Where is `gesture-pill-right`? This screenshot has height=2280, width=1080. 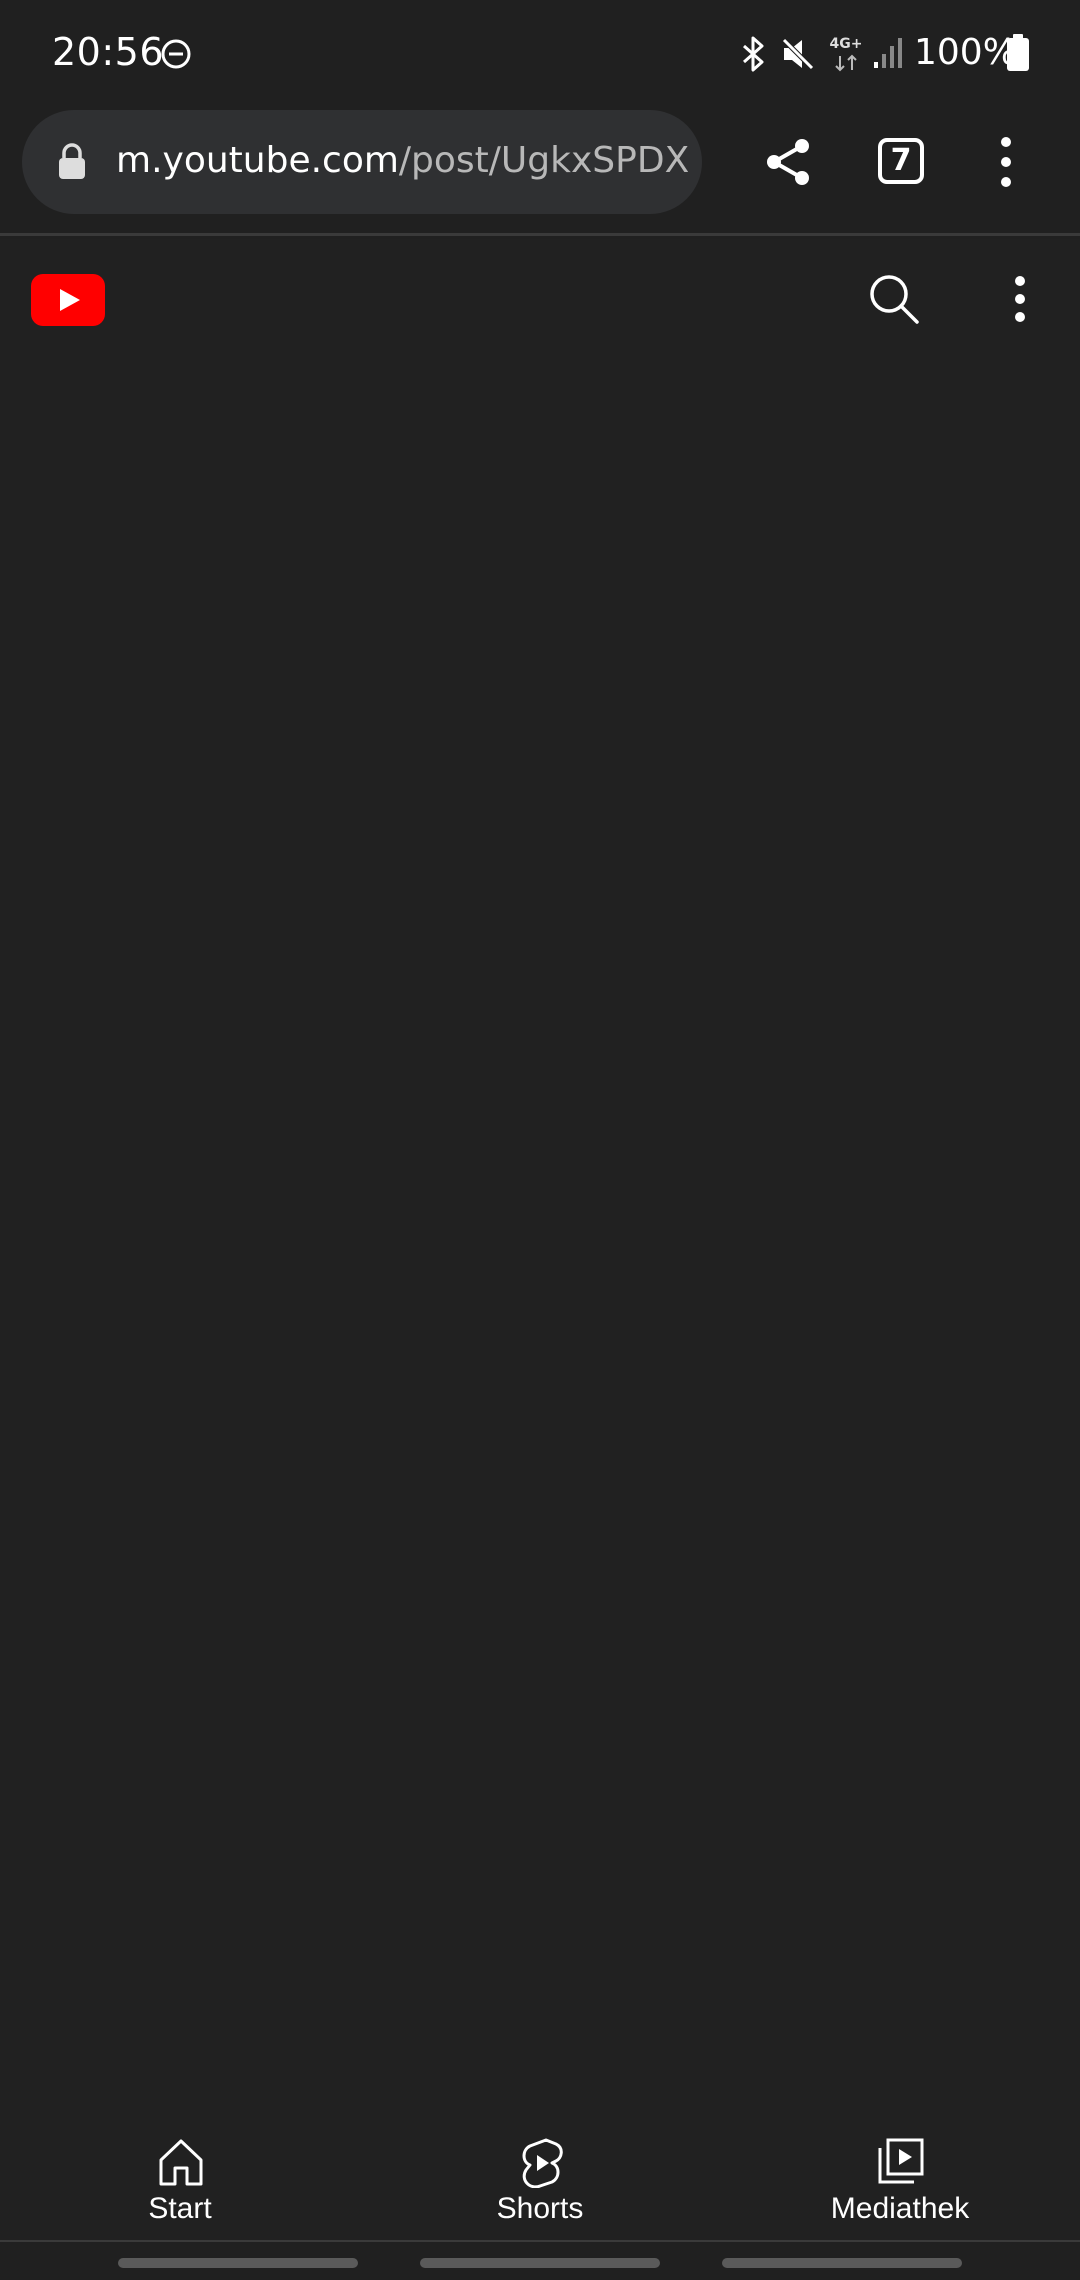 gesture-pill-right is located at coordinates (842, 2263).